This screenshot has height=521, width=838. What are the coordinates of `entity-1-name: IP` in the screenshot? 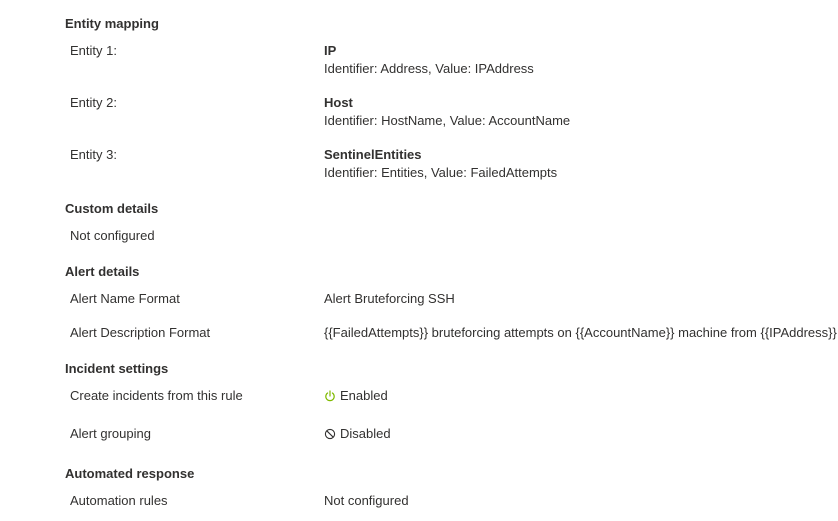 It's located at (330, 50).